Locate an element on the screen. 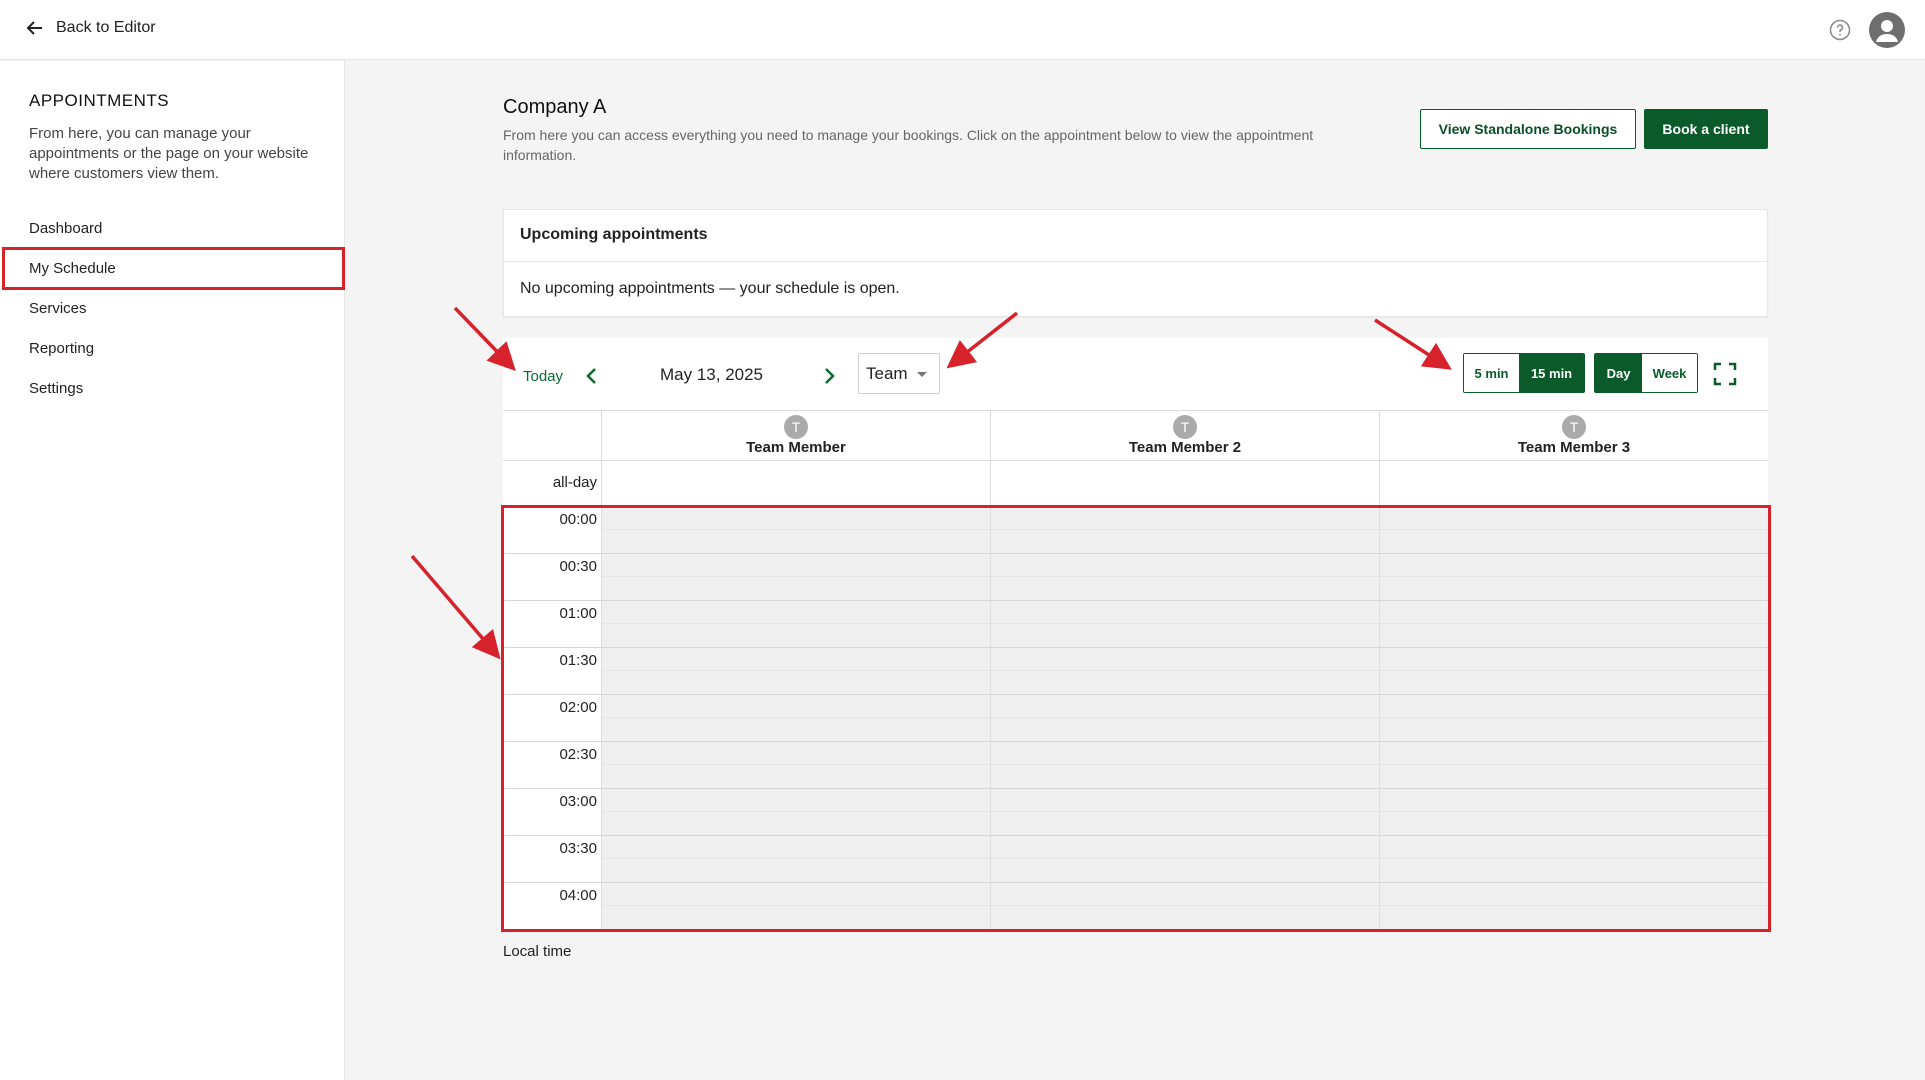 This screenshot has width=1925, height=1080. range-day-button: Day is located at coordinates (1619, 373).